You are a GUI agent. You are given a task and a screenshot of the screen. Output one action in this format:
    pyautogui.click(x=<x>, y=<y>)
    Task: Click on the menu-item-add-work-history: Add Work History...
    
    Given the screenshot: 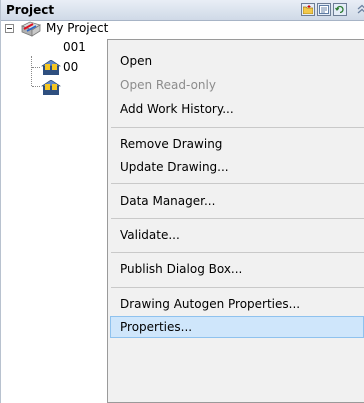 What is the action you would take?
    pyautogui.click(x=237, y=109)
    